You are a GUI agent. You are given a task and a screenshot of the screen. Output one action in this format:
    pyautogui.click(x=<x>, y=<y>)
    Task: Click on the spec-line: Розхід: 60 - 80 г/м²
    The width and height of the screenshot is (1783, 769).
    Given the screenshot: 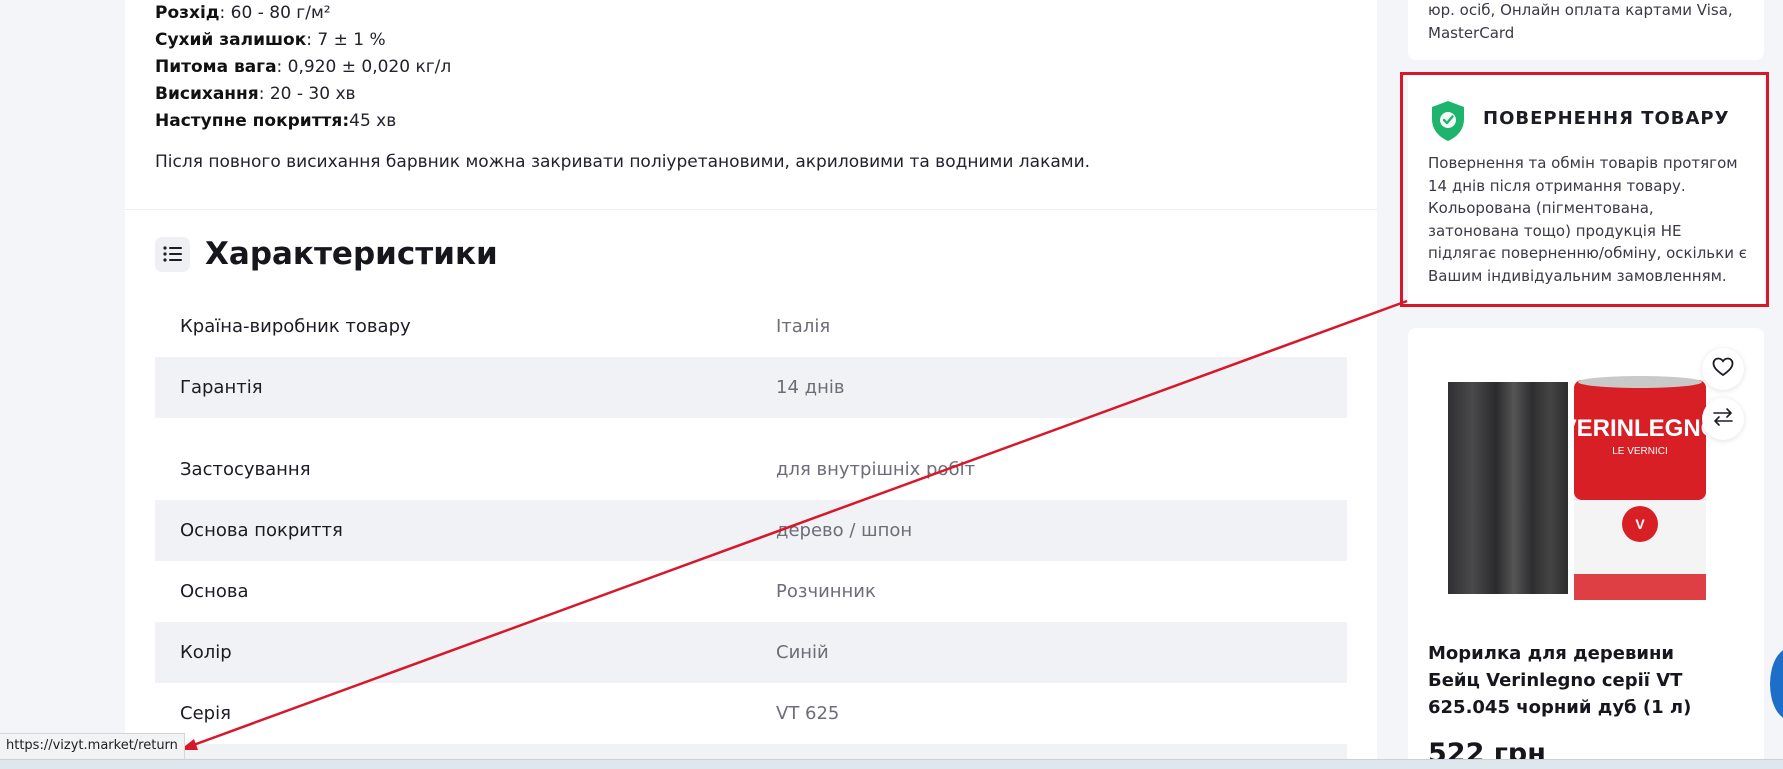 What is the action you would take?
    pyautogui.click(x=243, y=13)
    